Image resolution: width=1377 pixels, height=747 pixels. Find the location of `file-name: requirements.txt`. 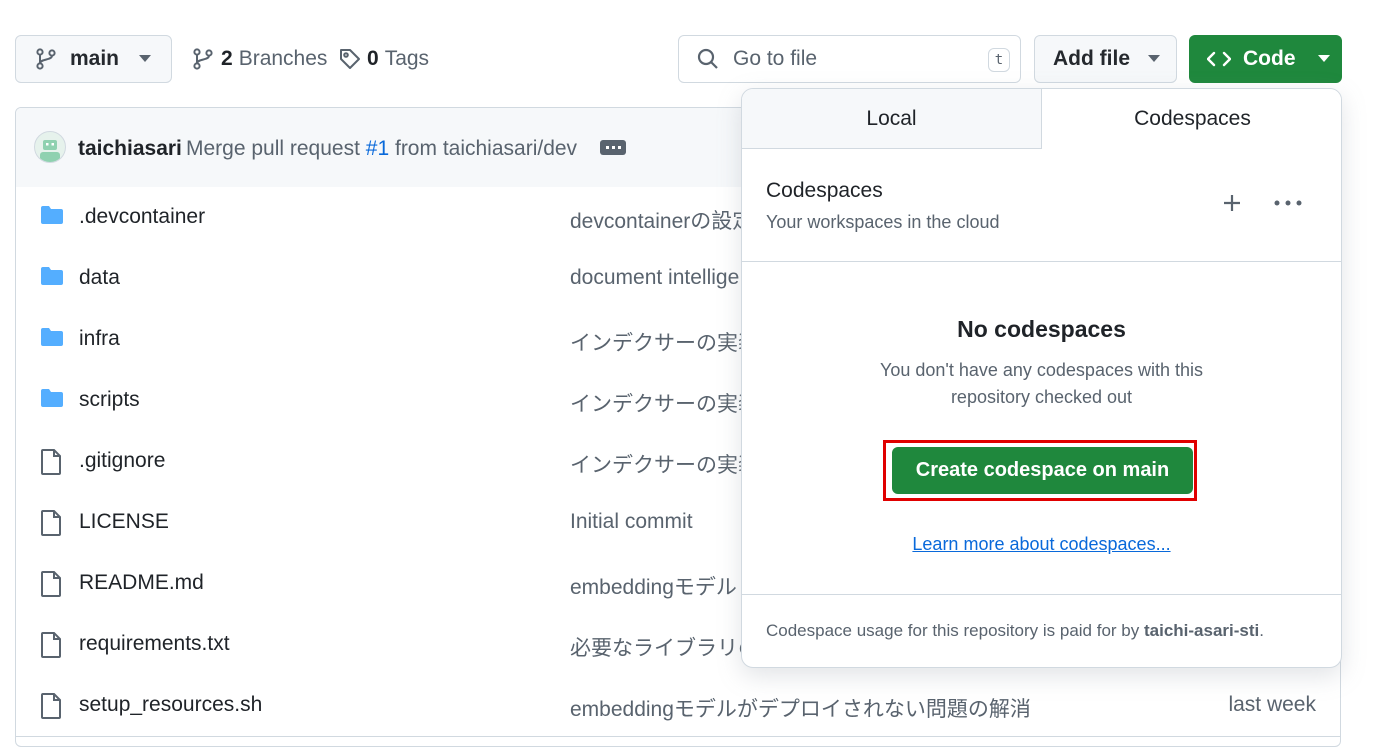

file-name: requirements.txt is located at coordinates (154, 644).